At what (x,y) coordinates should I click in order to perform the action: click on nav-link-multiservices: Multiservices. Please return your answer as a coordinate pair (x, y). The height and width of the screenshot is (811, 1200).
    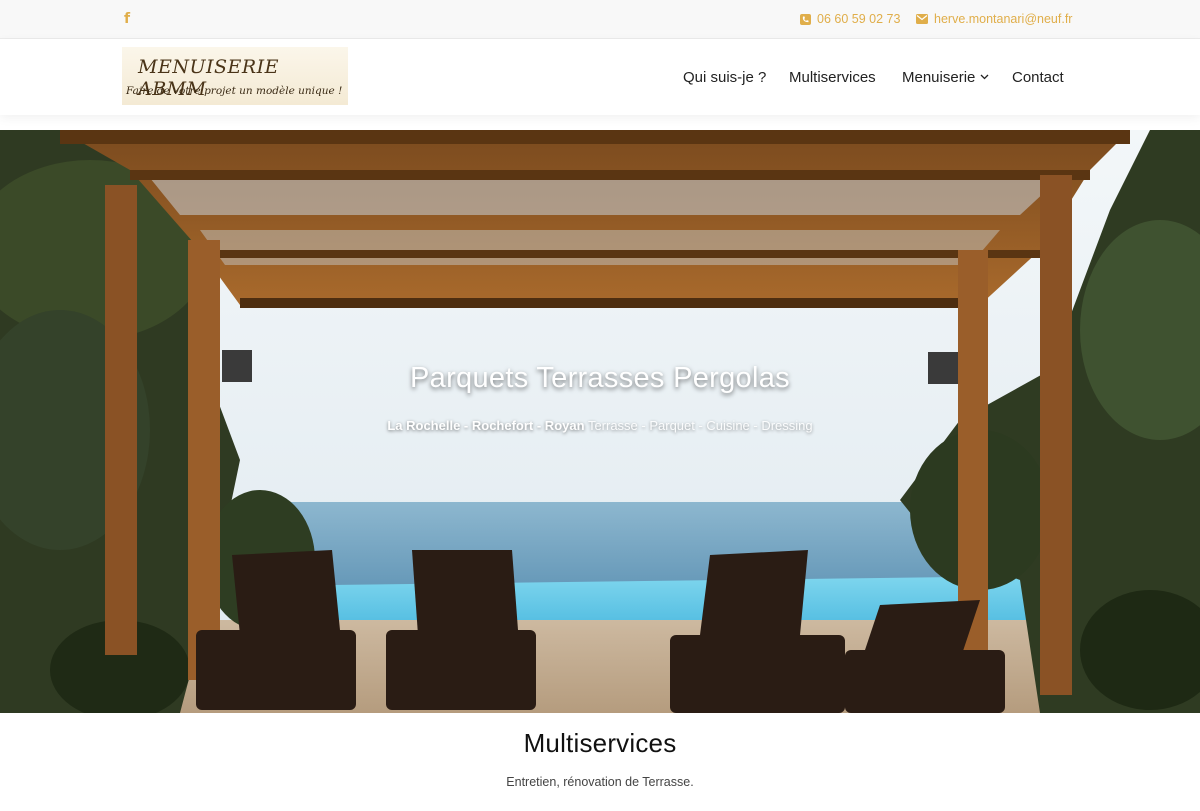
    Looking at the image, I should click on (832, 77).